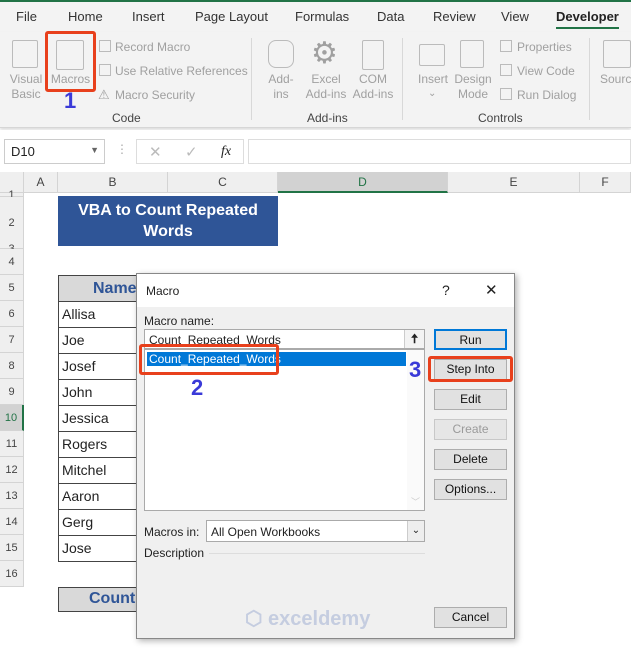  What do you see at coordinates (12, 548) in the screenshot?
I see `row-header-15: 15` at bounding box center [12, 548].